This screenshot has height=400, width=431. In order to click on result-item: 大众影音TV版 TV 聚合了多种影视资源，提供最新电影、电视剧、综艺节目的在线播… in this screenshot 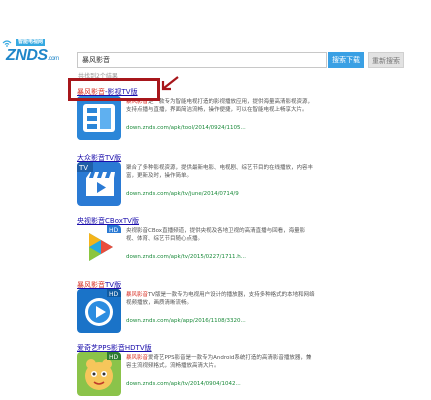, I will do `click(197, 181)`.